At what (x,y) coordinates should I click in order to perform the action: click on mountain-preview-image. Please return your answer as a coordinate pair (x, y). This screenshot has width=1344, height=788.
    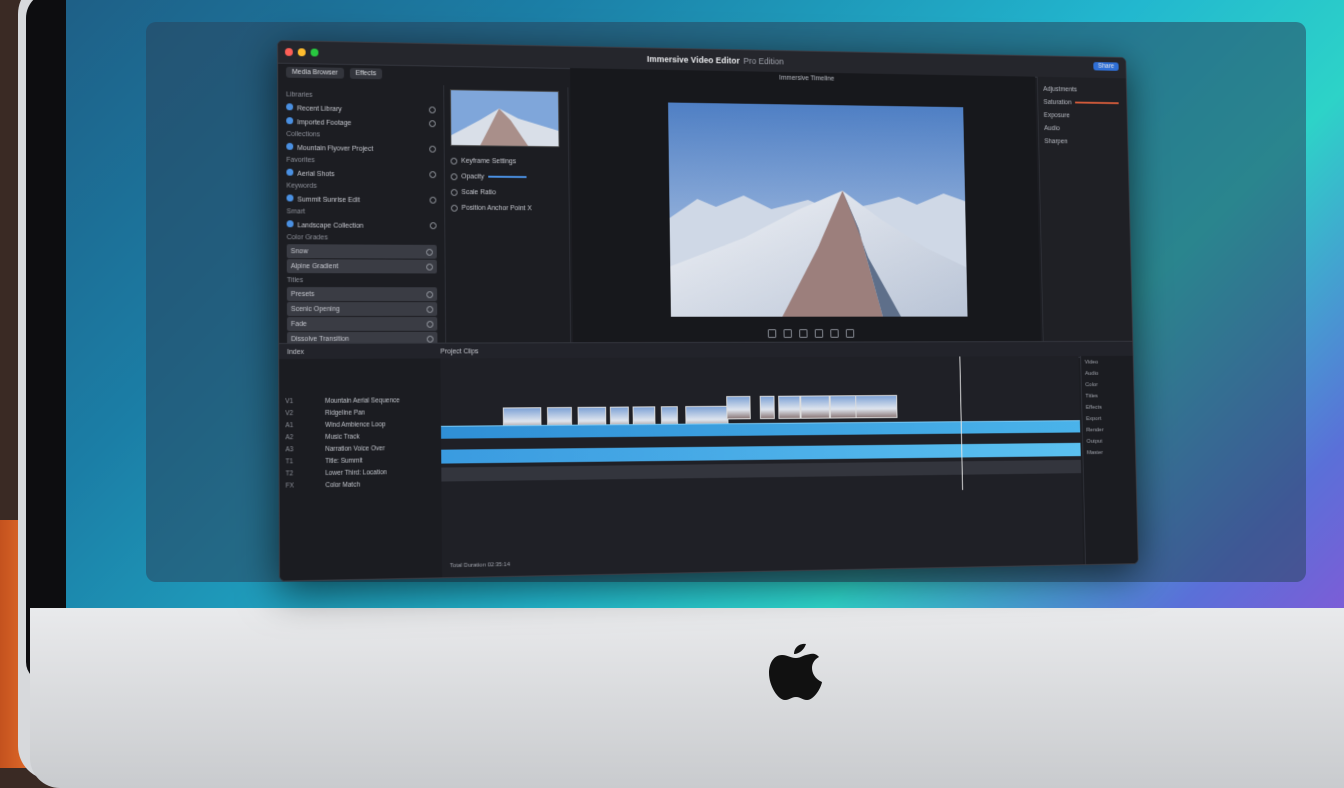
    Looking at the image, I should click on (818, 209).